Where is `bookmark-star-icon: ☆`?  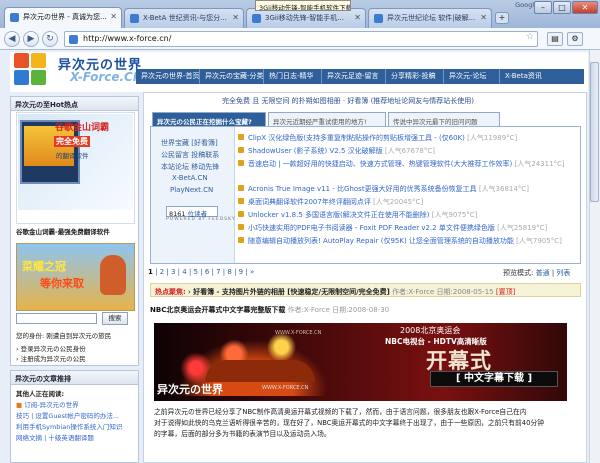
bookmark-star-icon: ☆ is located at coordinates (530, 37).